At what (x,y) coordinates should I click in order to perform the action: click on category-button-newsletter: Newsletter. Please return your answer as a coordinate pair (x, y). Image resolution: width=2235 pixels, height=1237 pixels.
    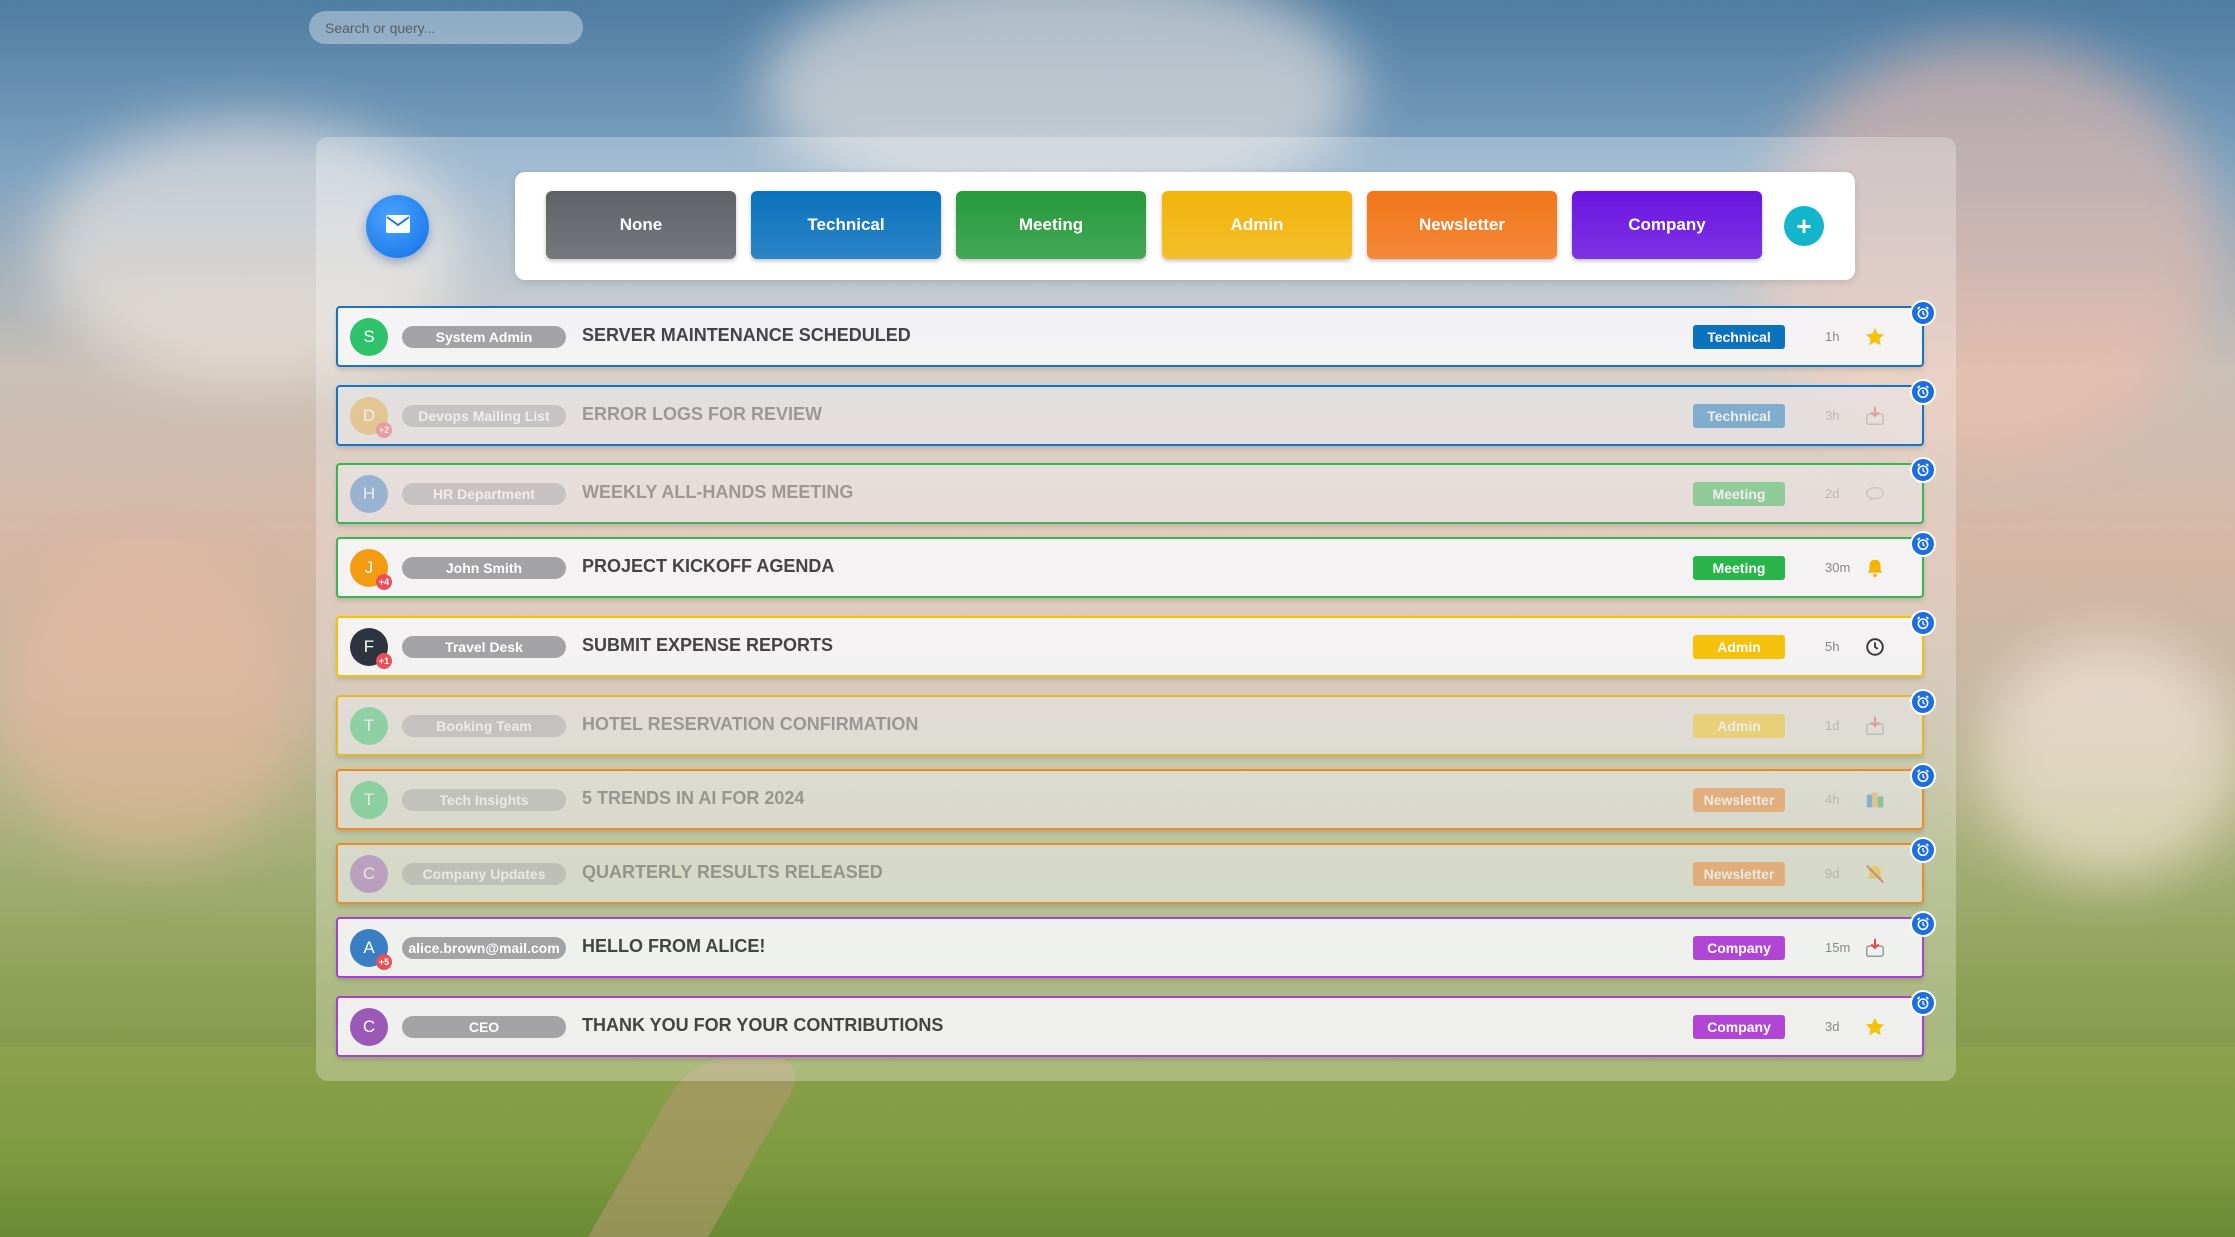
    Looking at the image, I should click on (1462, 225).